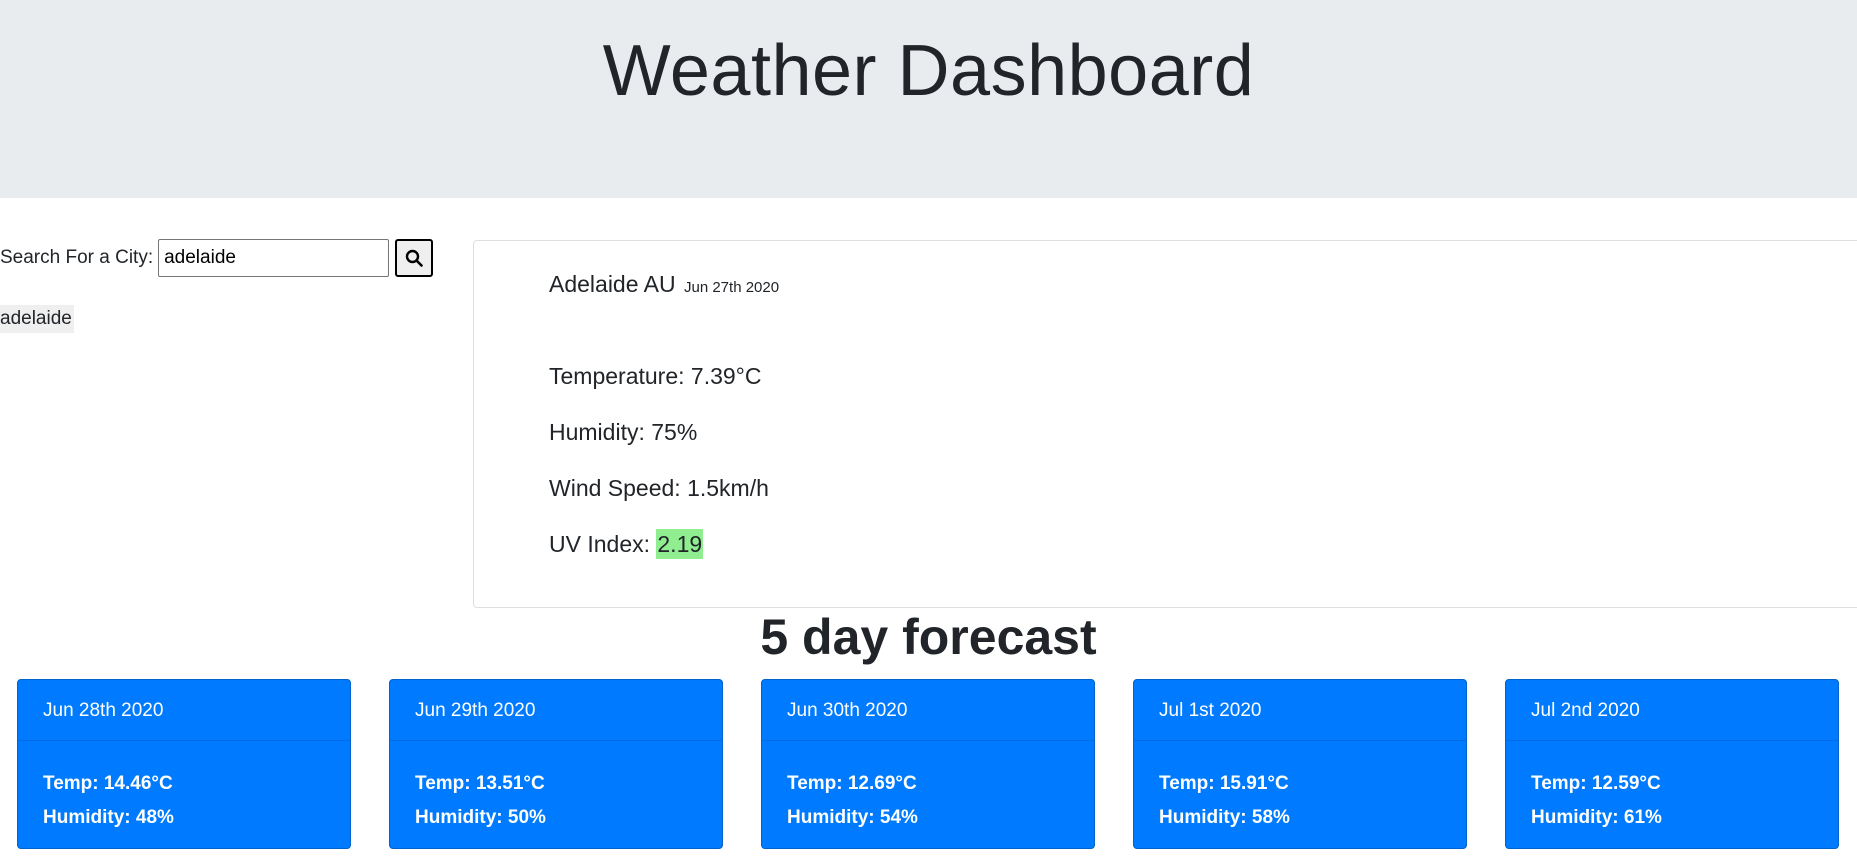  What do you see at coordinates (852, 817) in the screenshot?
I see `forecast-humidity: Humidity: 54%` at bounding box center [852, 817].